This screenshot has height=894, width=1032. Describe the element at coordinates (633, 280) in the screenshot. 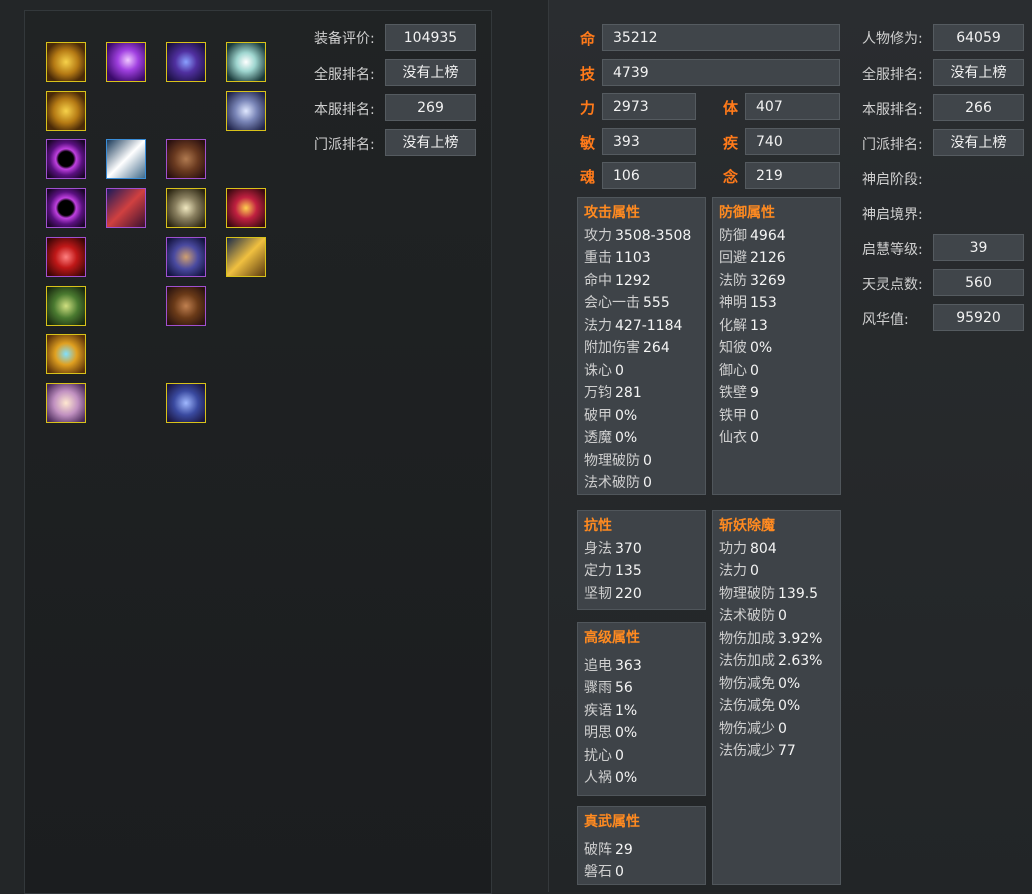

I see `stat-value: 1292` at that location.